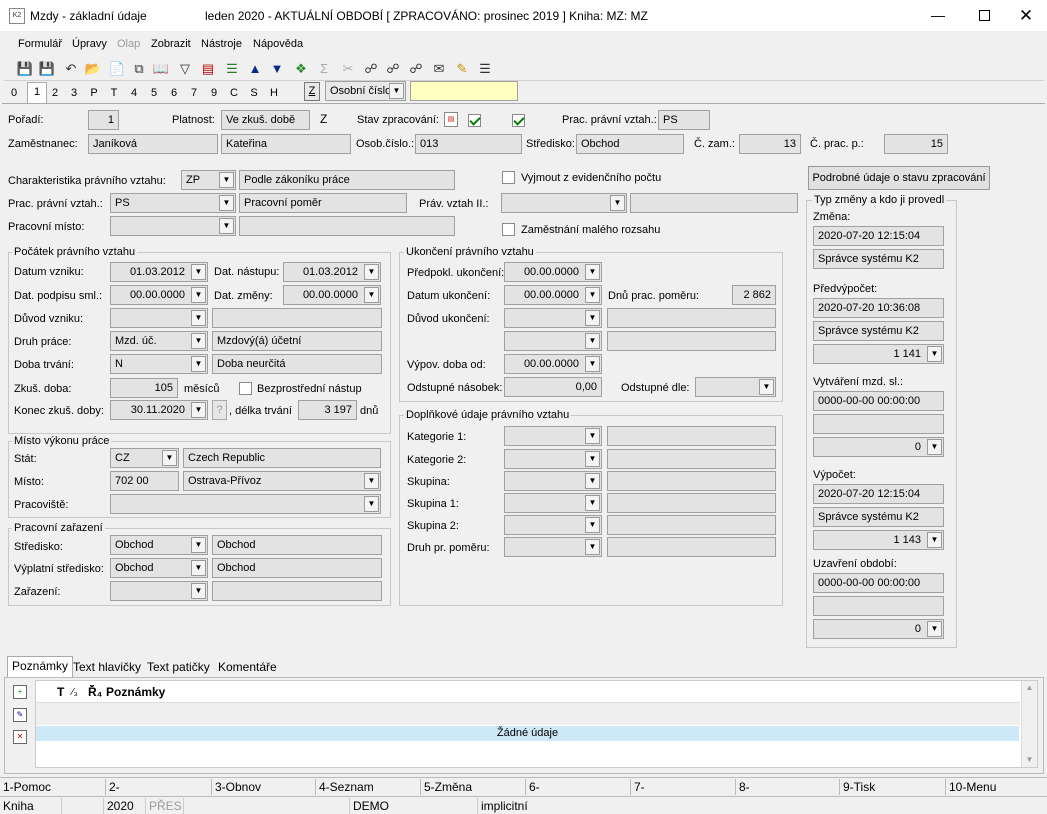 This screenshot has width=1047, height=814. What do you see at coordinates (301, 69) in the screenshot?
I see `recalculate-icon: ❖` at bounding box center [301, 69].